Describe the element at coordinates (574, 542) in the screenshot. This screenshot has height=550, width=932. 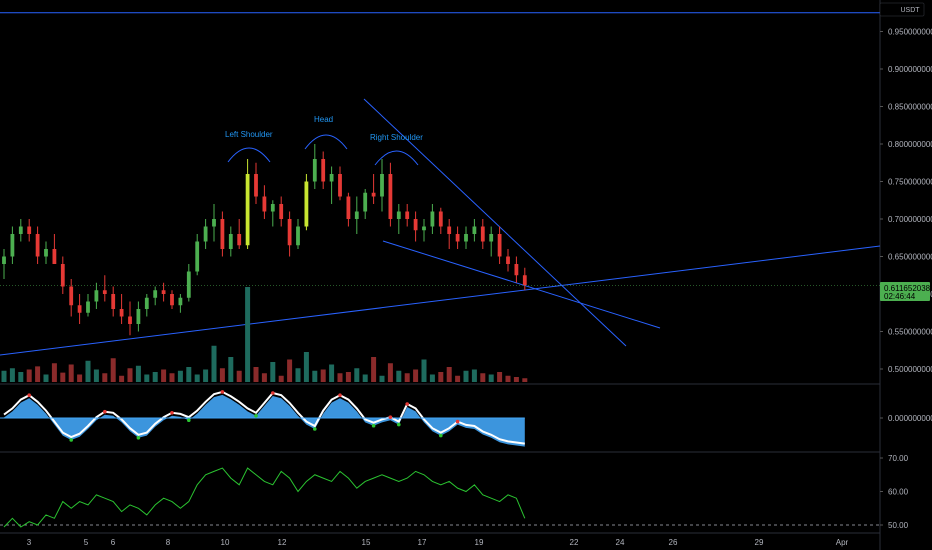
I see `time-tick-label: 22` at that location.